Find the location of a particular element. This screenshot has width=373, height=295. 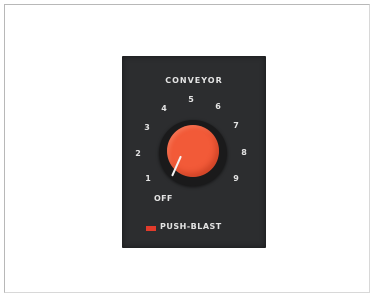

dial-number-4: 4 is located at coordinates (164, 108).